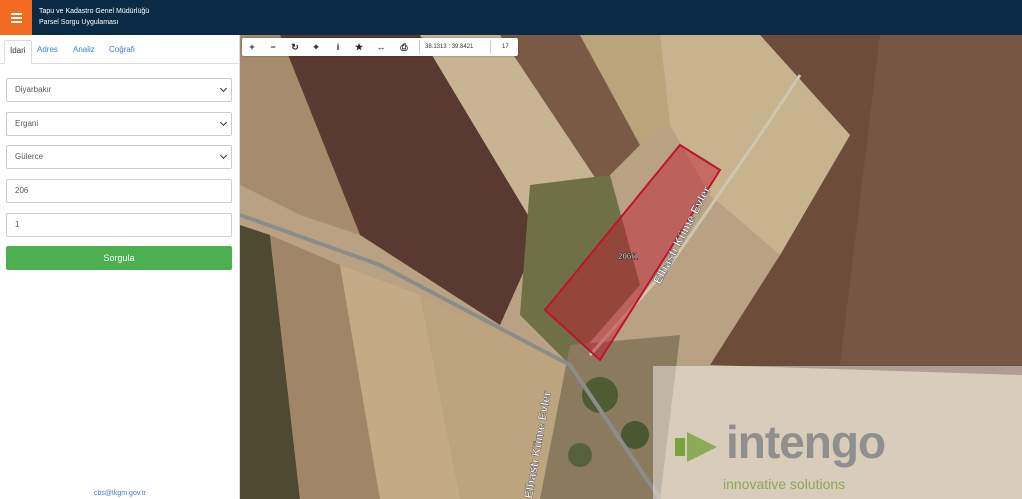  I want to click on tab-cografi: Coğrafi, so click(122, 52).